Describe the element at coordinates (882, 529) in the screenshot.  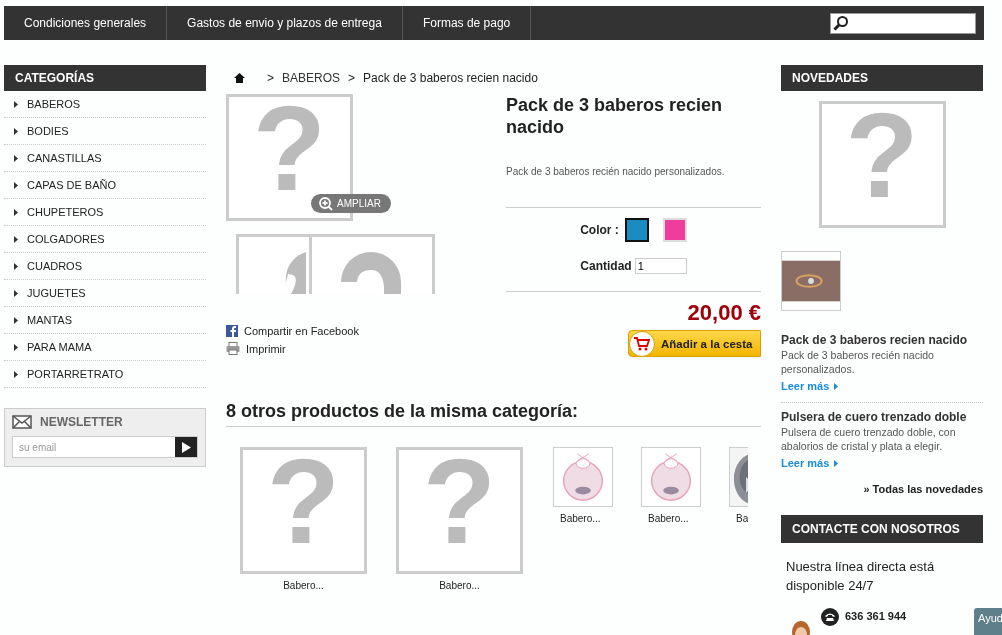
I see `contact-header: CONTACTE CON NOSOTROS` at that location.